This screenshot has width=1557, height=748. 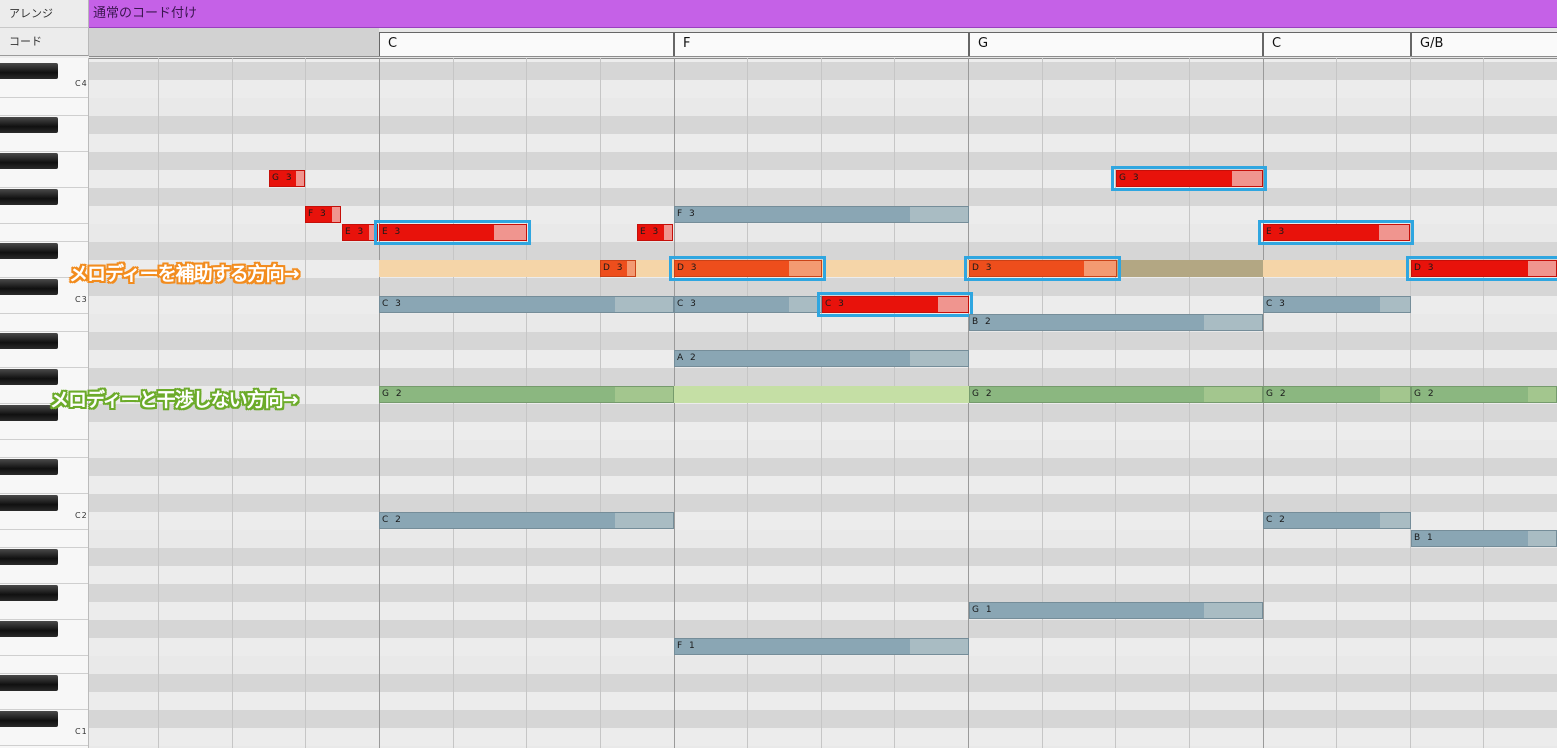 I want to click on chord-note-f1: F 1, so click(x=821, y=646).